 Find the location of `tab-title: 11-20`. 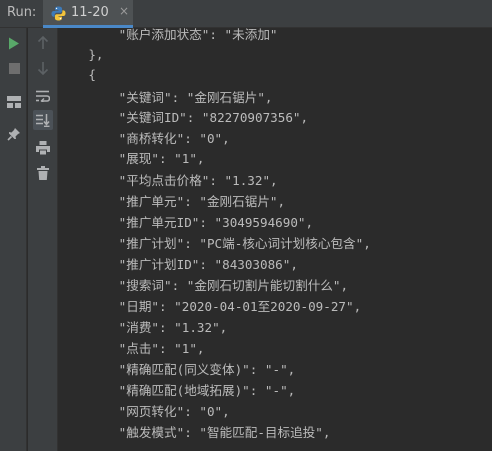

tab-title: 11-20 is located at coordinates (90, 12).